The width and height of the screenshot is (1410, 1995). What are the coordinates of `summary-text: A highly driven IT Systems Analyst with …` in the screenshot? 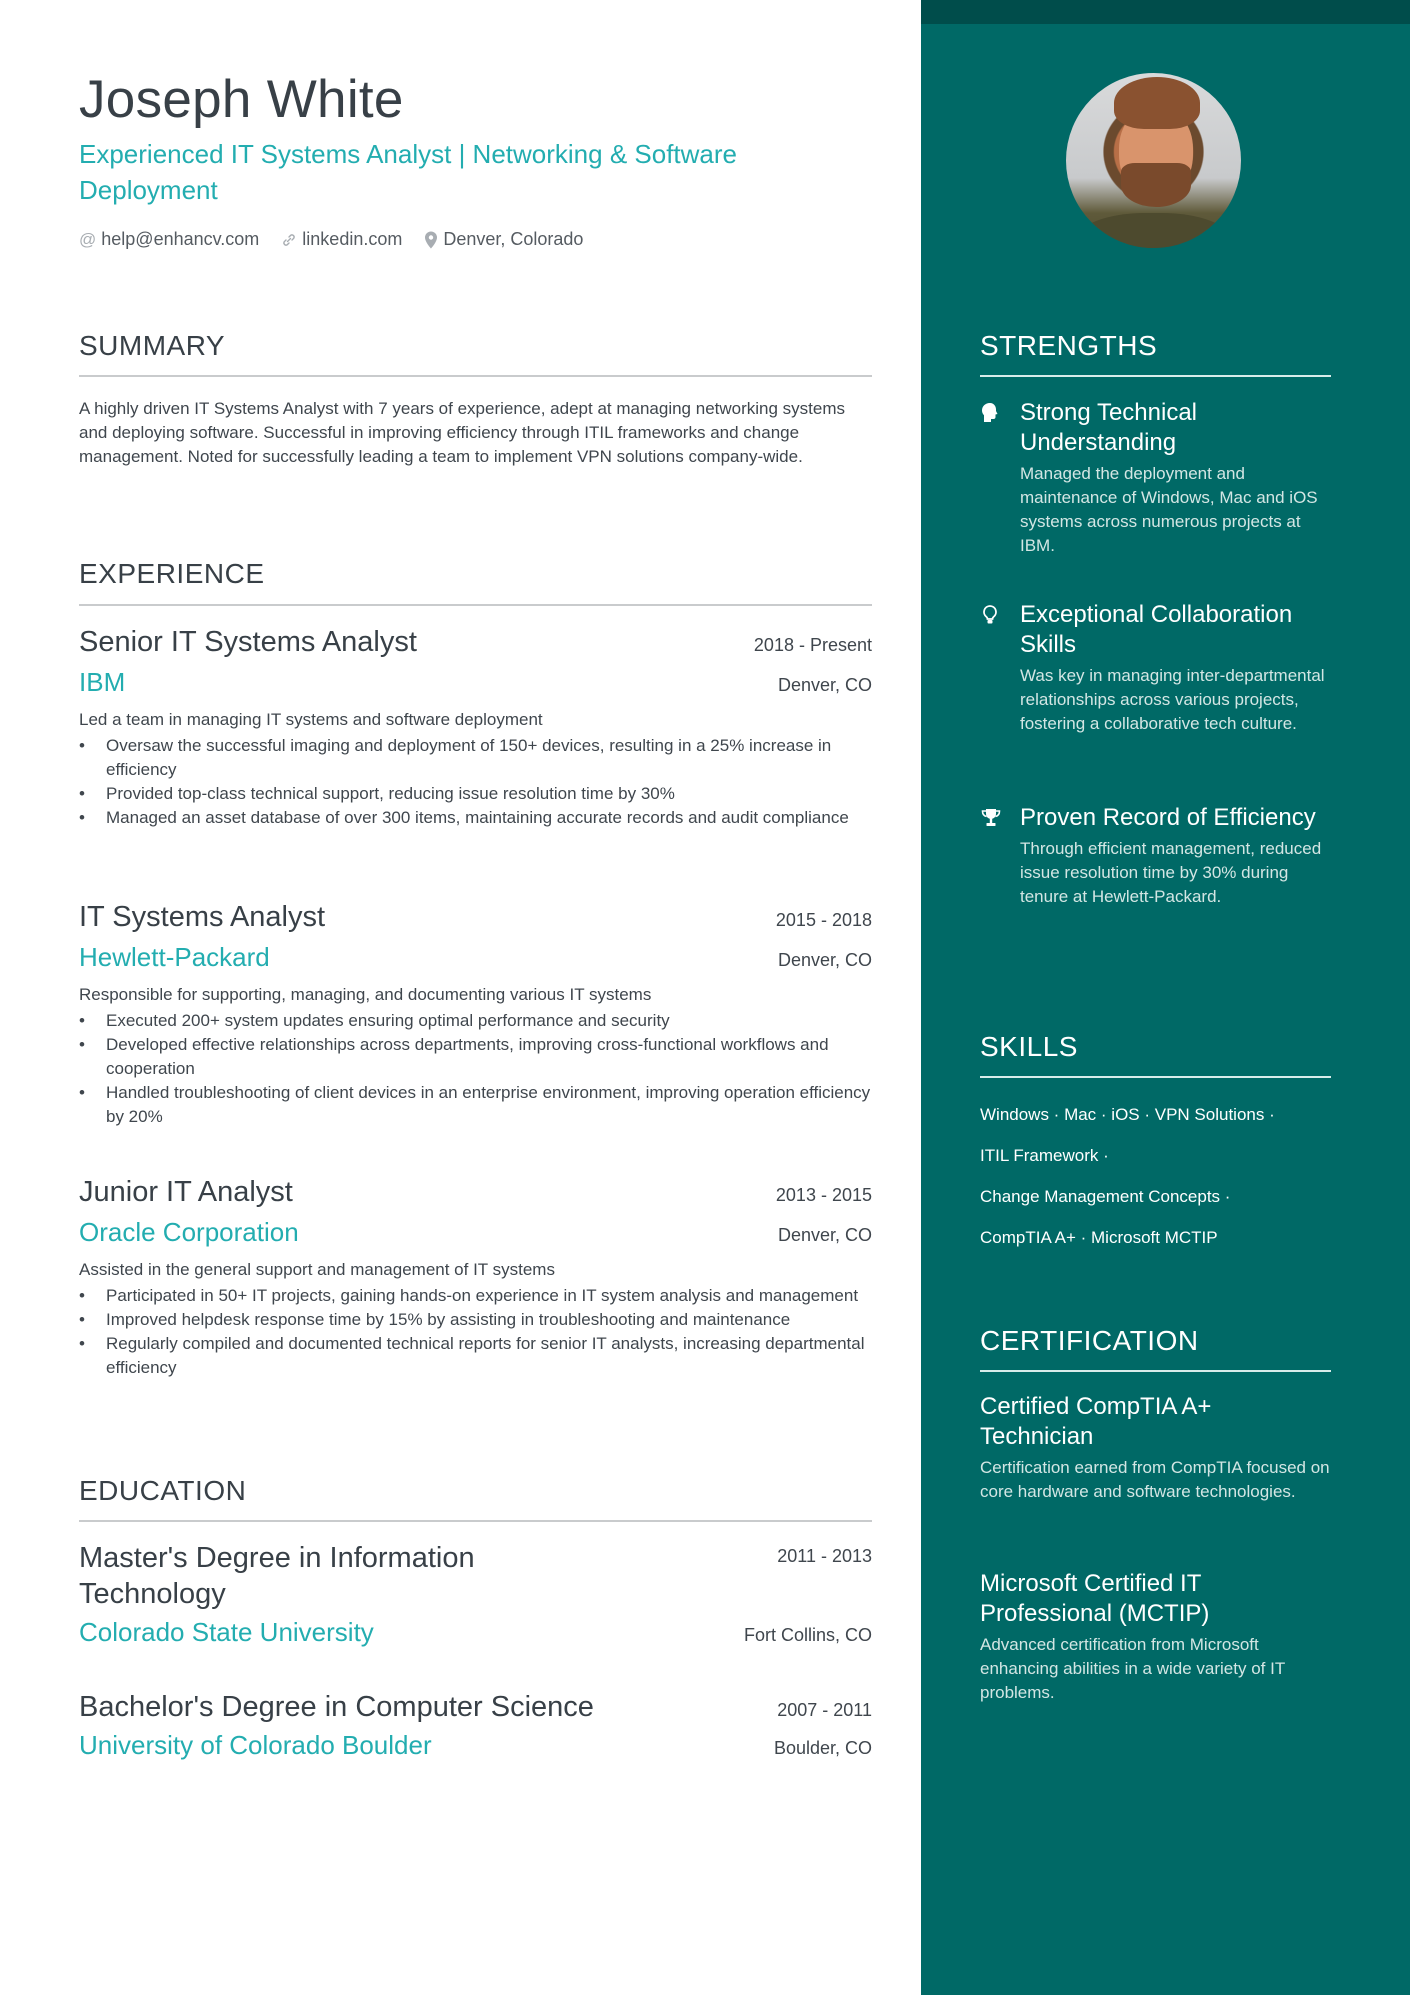 It's located at (462, 432).